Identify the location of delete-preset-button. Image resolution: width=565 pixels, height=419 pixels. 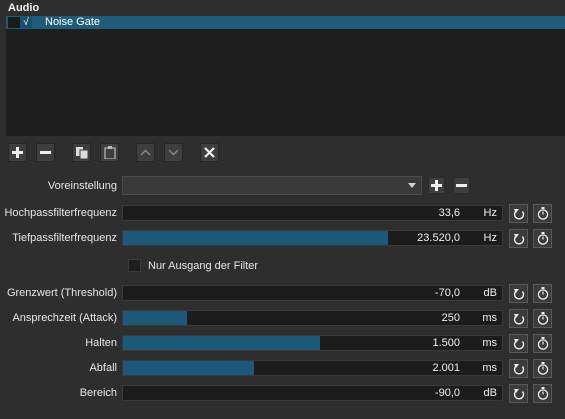
(461, 185).